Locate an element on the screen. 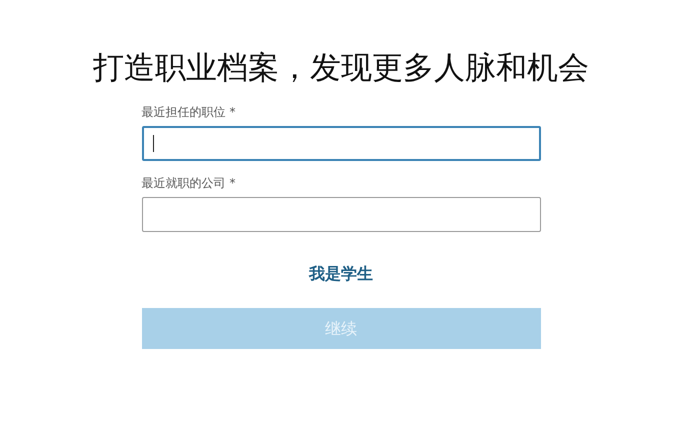 This screenshot has height=425, width=682. text-cursor is located at coordinates (153, 143).